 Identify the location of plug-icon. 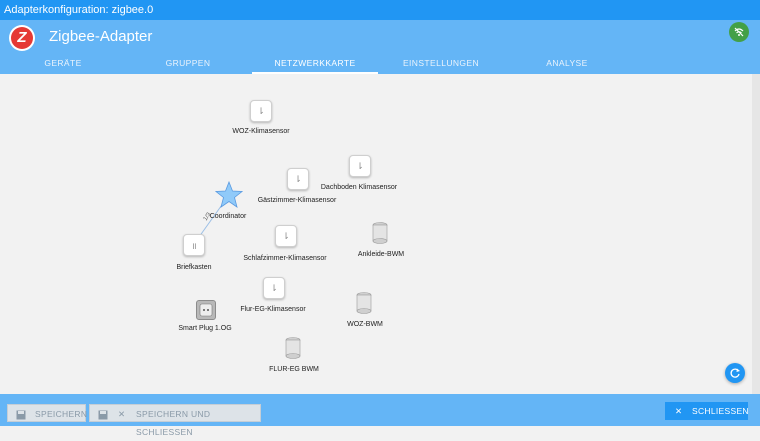
(206, 310).